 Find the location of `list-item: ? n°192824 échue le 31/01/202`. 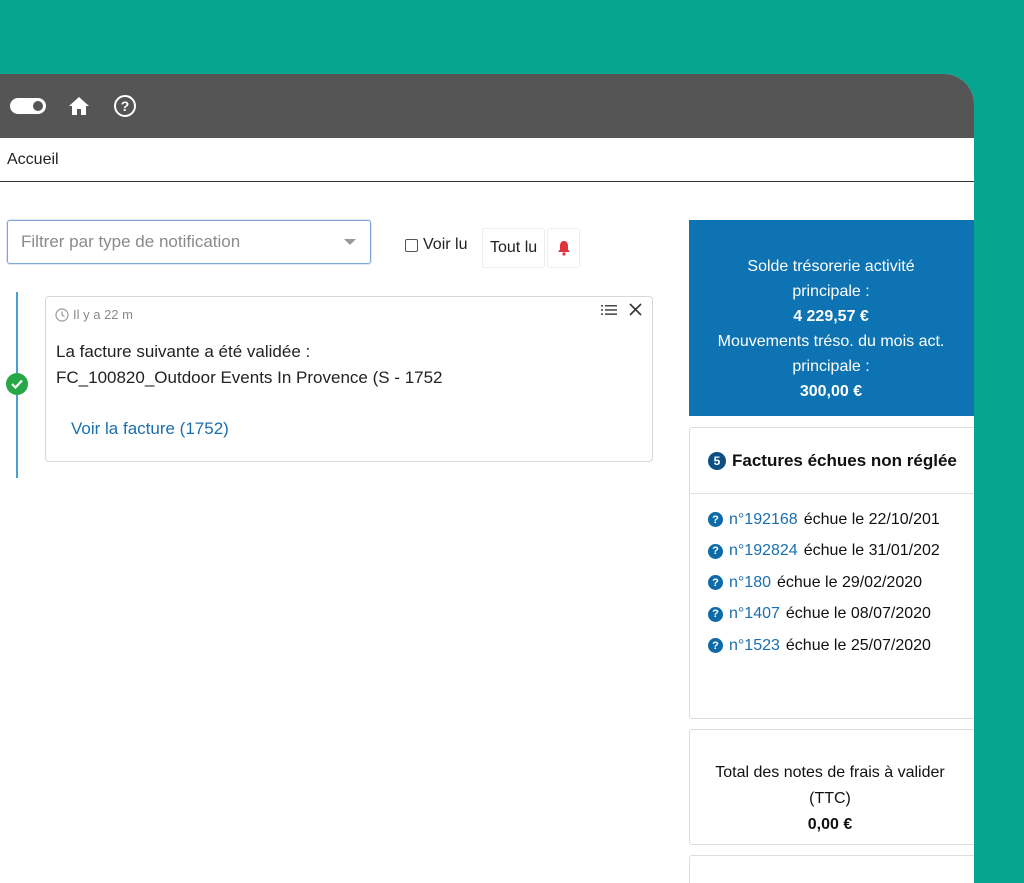

list-item: ? n°192824 échue le 31/01/202 is located at coordinates (832, 552).